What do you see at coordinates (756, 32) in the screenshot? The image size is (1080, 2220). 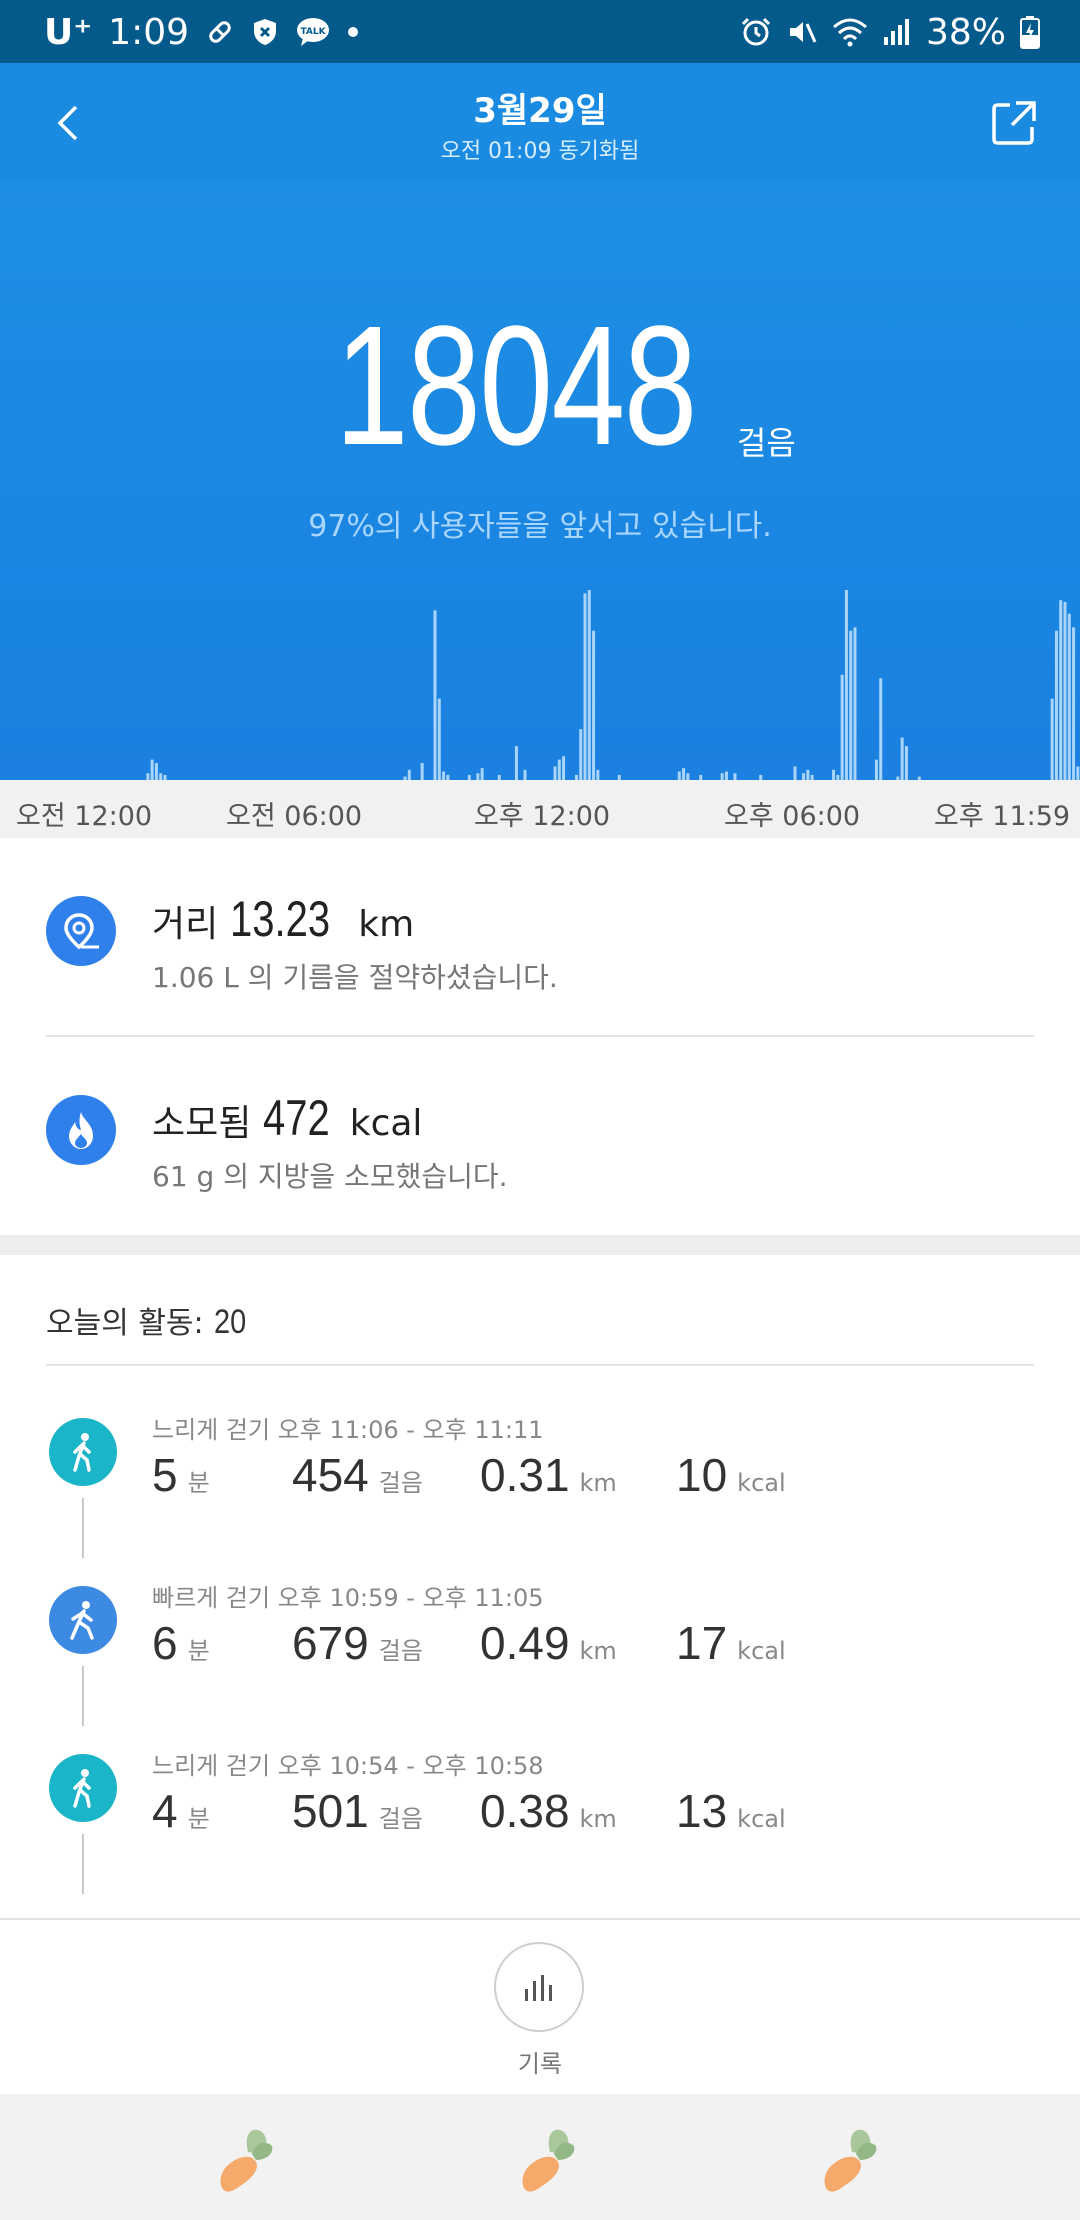 I see `alarm-icon` at bounding box center [756, 32].